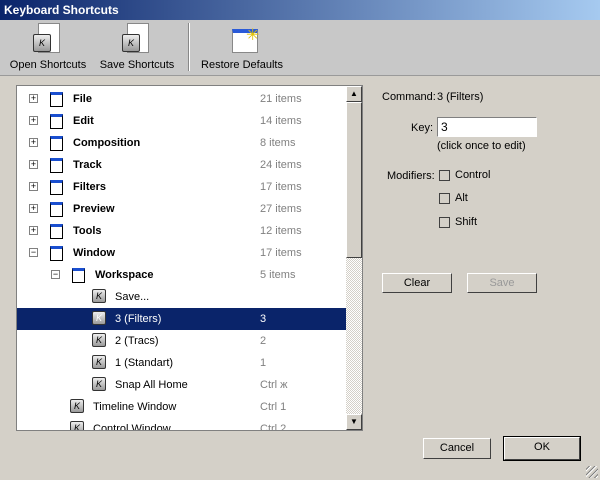  Describe the element at coordinates (182, 121) in the screenshot. I see `tree-group-row: + Edit 14 items` at that location.